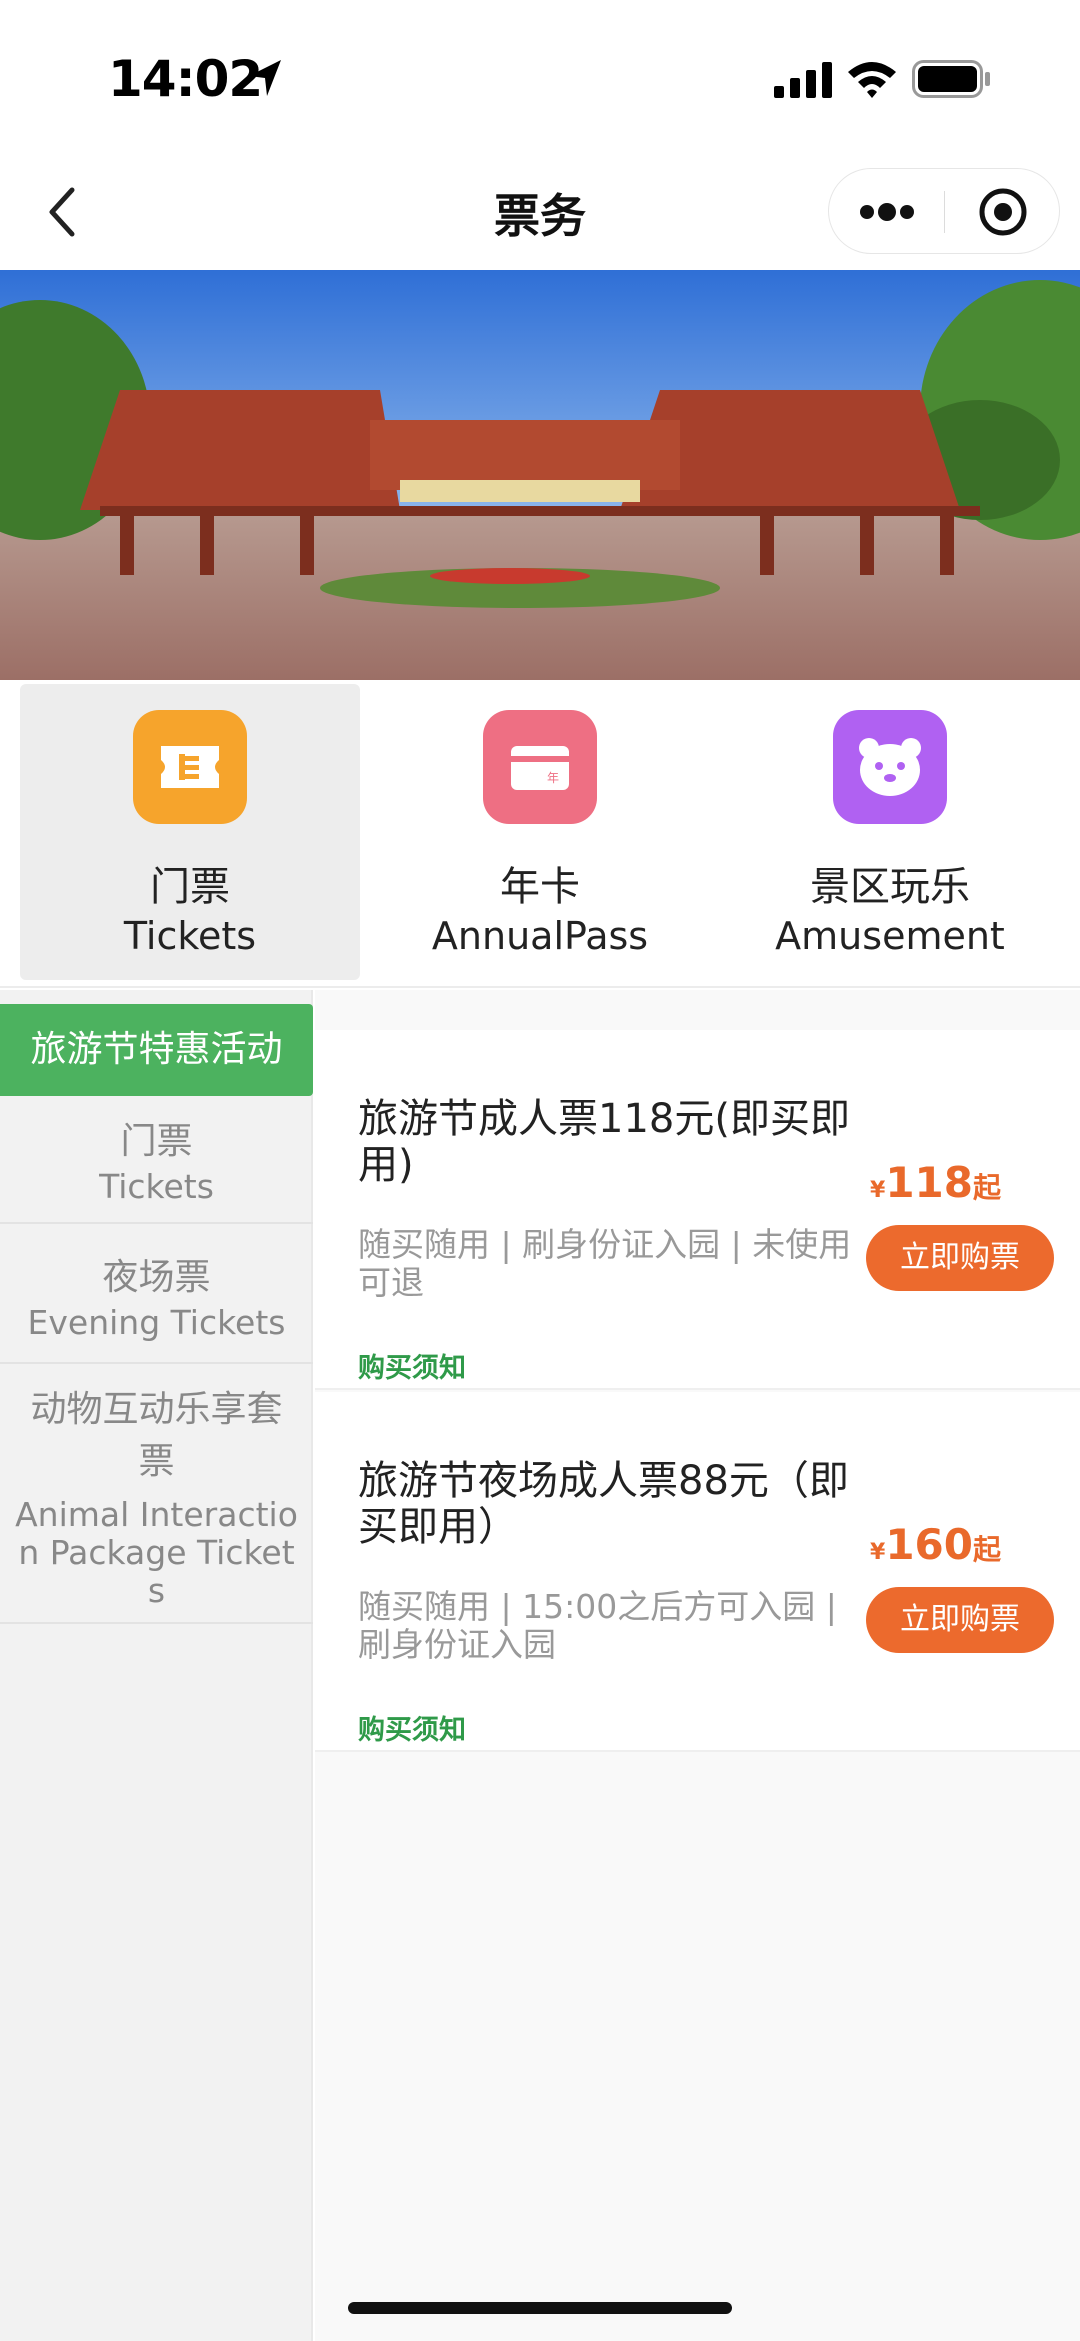 The width and height of the screenshot is (1080, 2341). Describe the element at coordinates (890, 887) in the screenshot. I see `category-label-zh: 景区玩乐` at that location.